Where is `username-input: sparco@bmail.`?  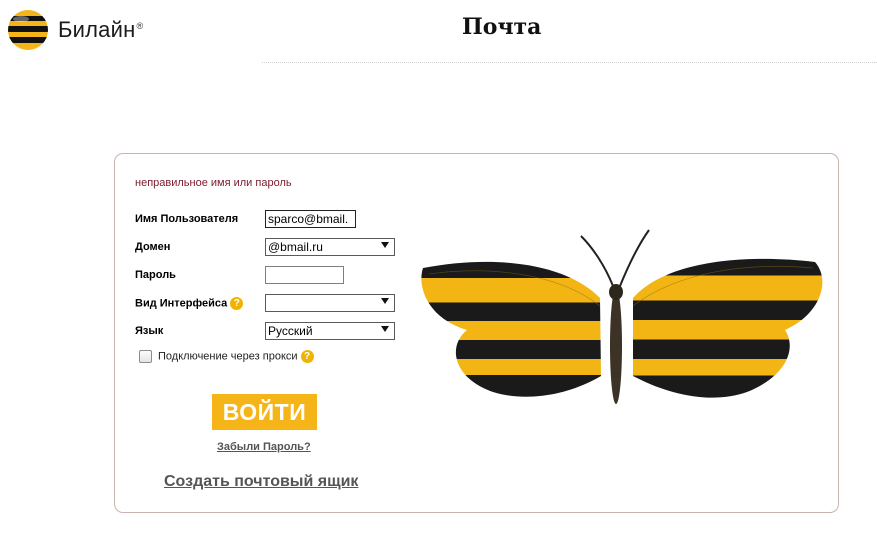 username-input: sparco@bmail. is located at coordinates (310, 219).